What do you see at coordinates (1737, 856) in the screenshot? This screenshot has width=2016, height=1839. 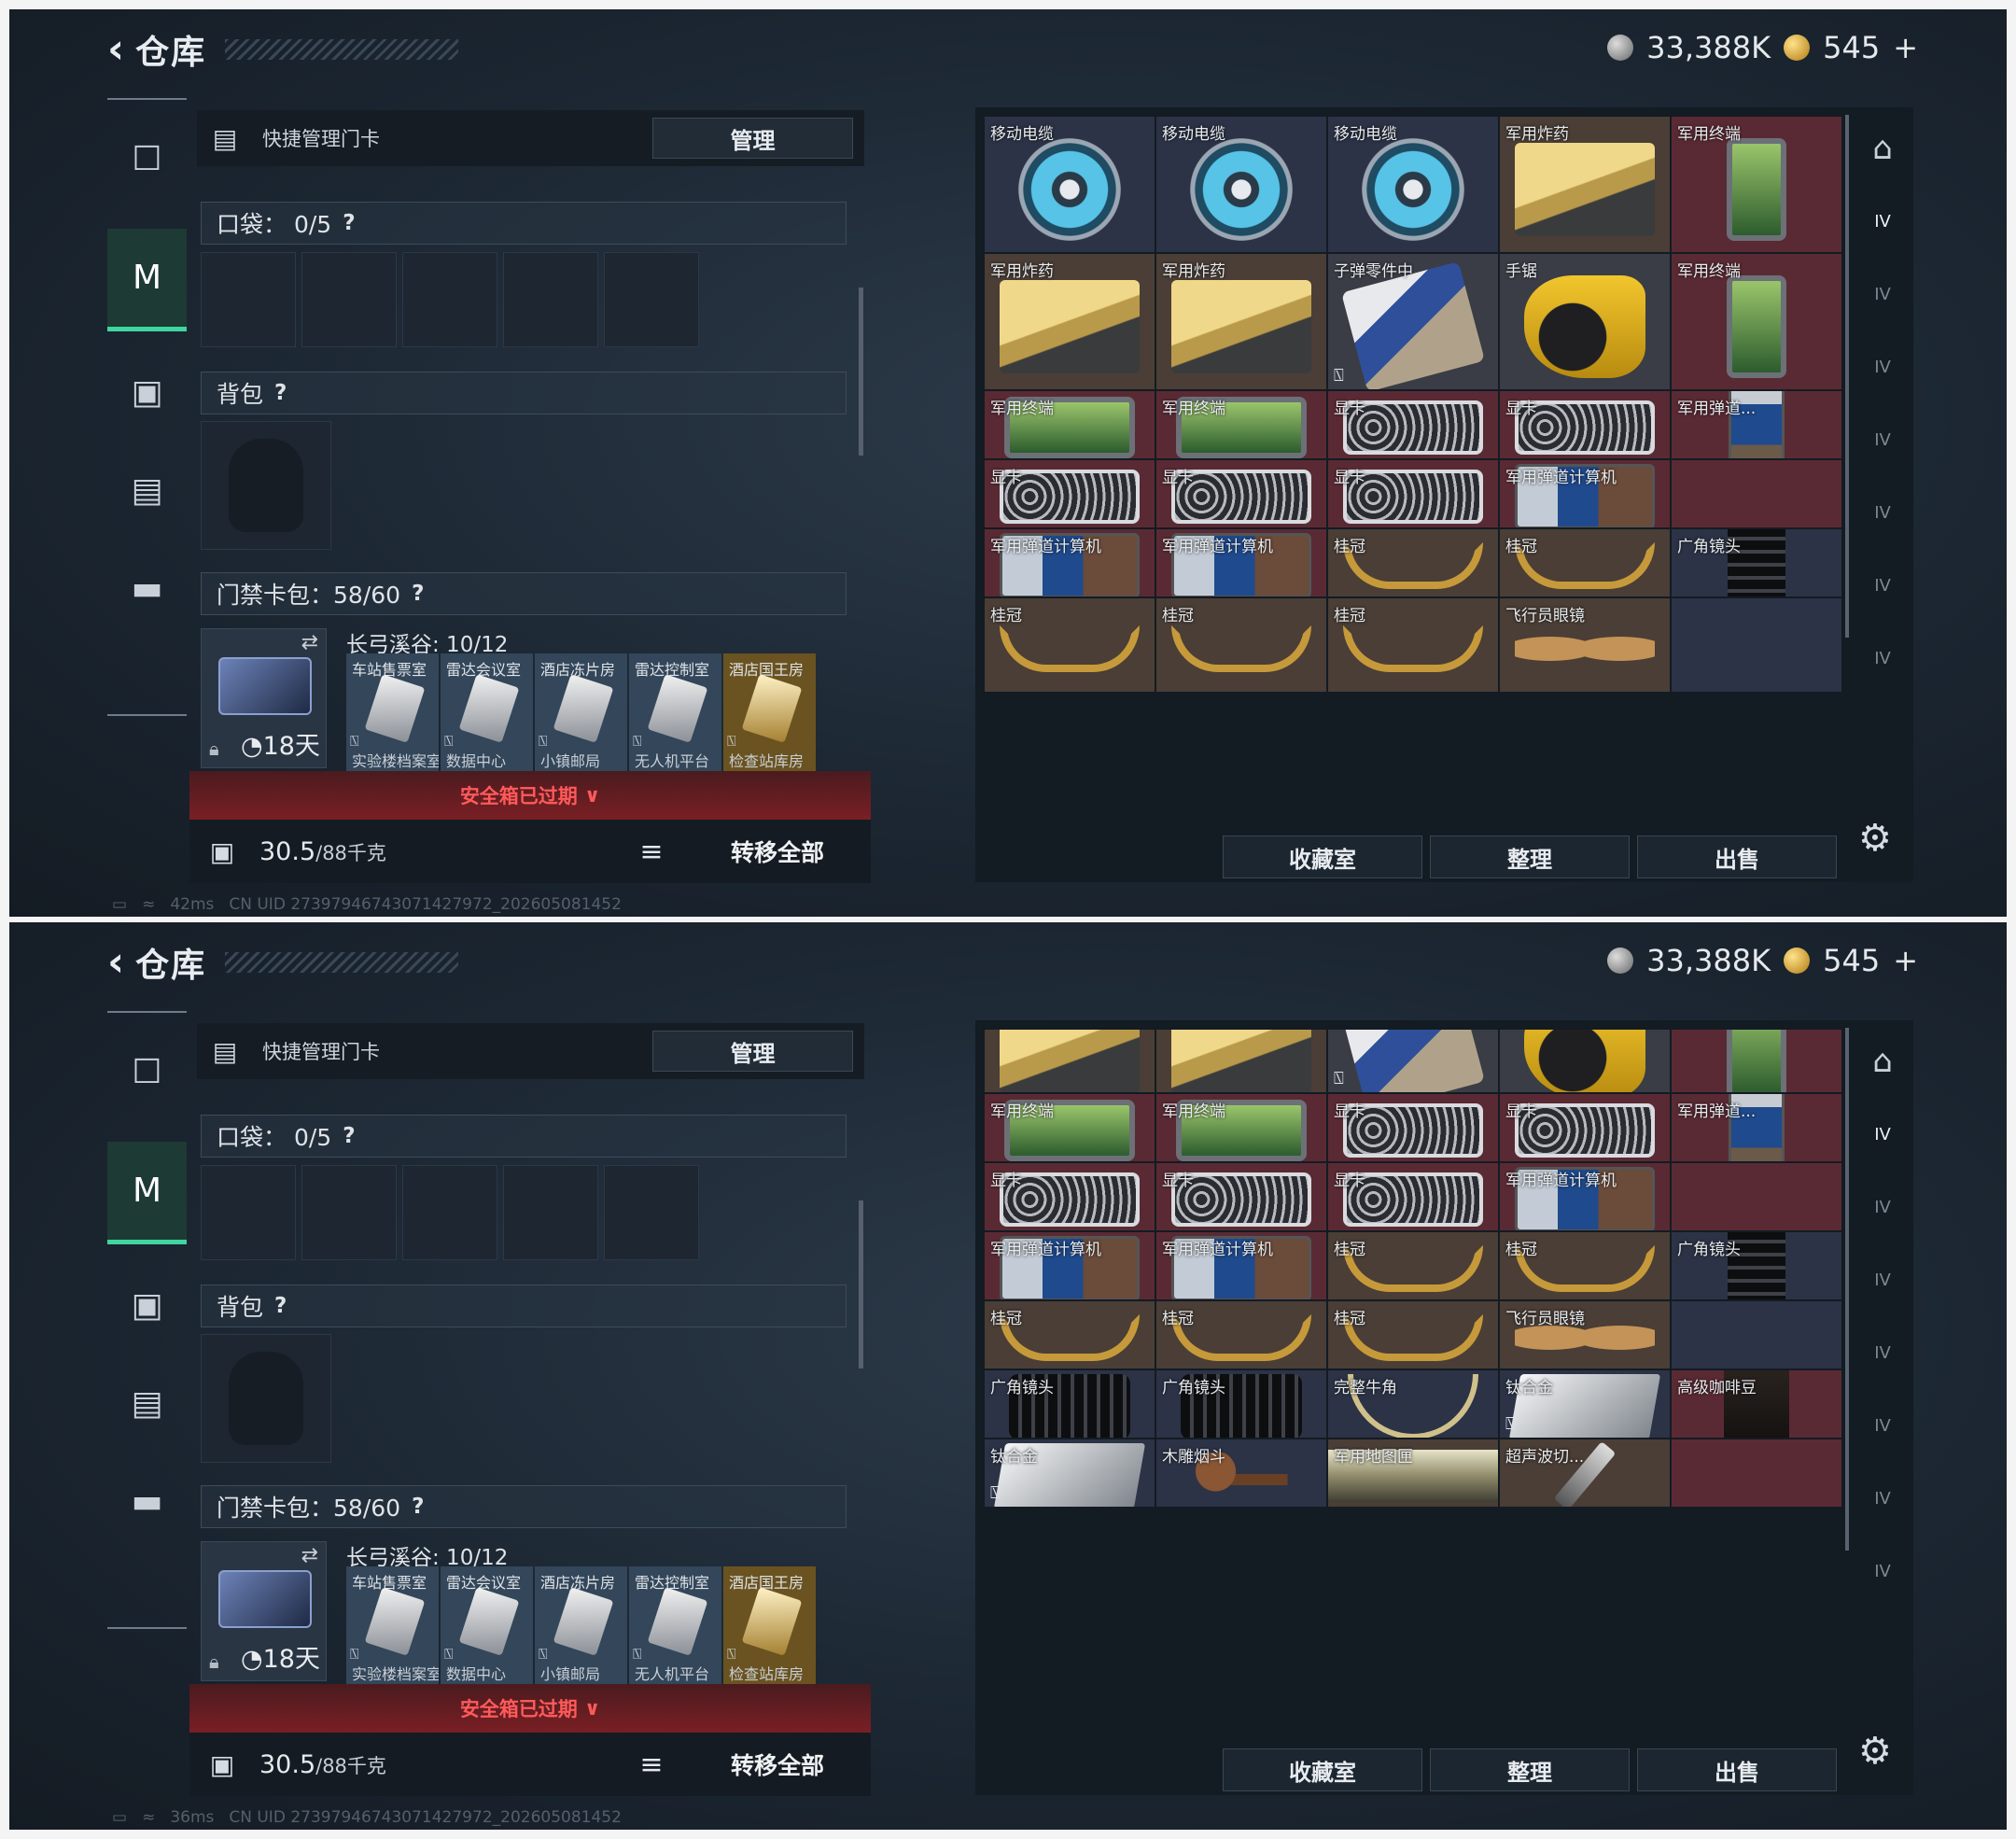 I see `sell-button: 出售` at bounding box center [1737, 856].